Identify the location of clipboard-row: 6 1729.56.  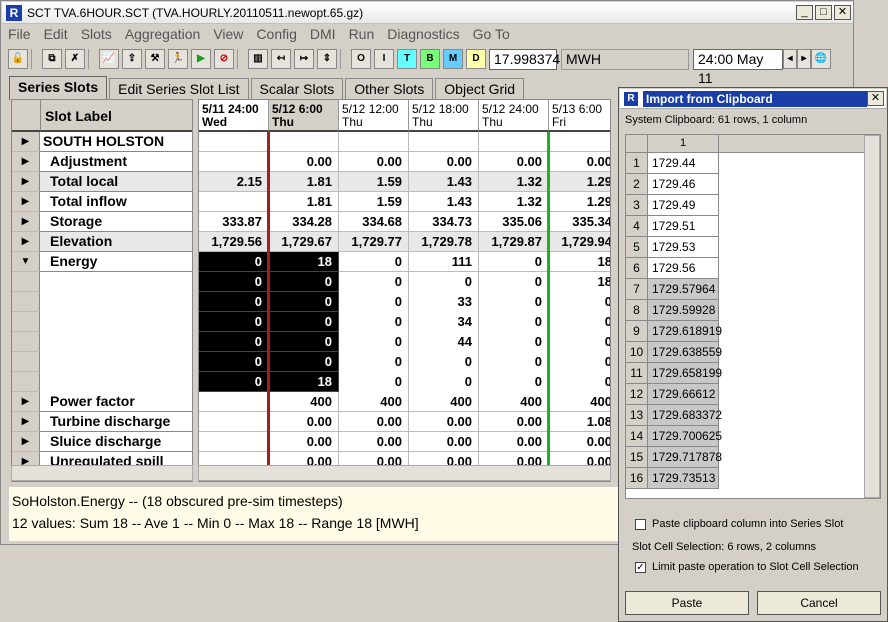
(746, 268).